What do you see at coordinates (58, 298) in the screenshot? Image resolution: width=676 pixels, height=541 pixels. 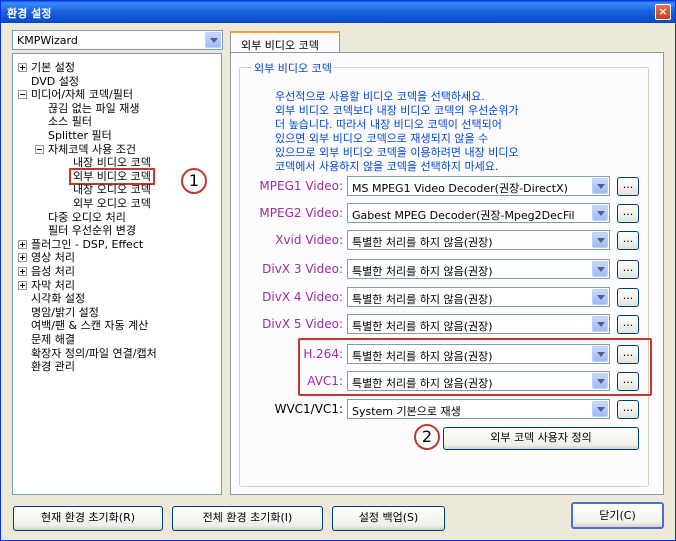 I see `tree-item: 시각화 설정` at bounding box center [58, 298].